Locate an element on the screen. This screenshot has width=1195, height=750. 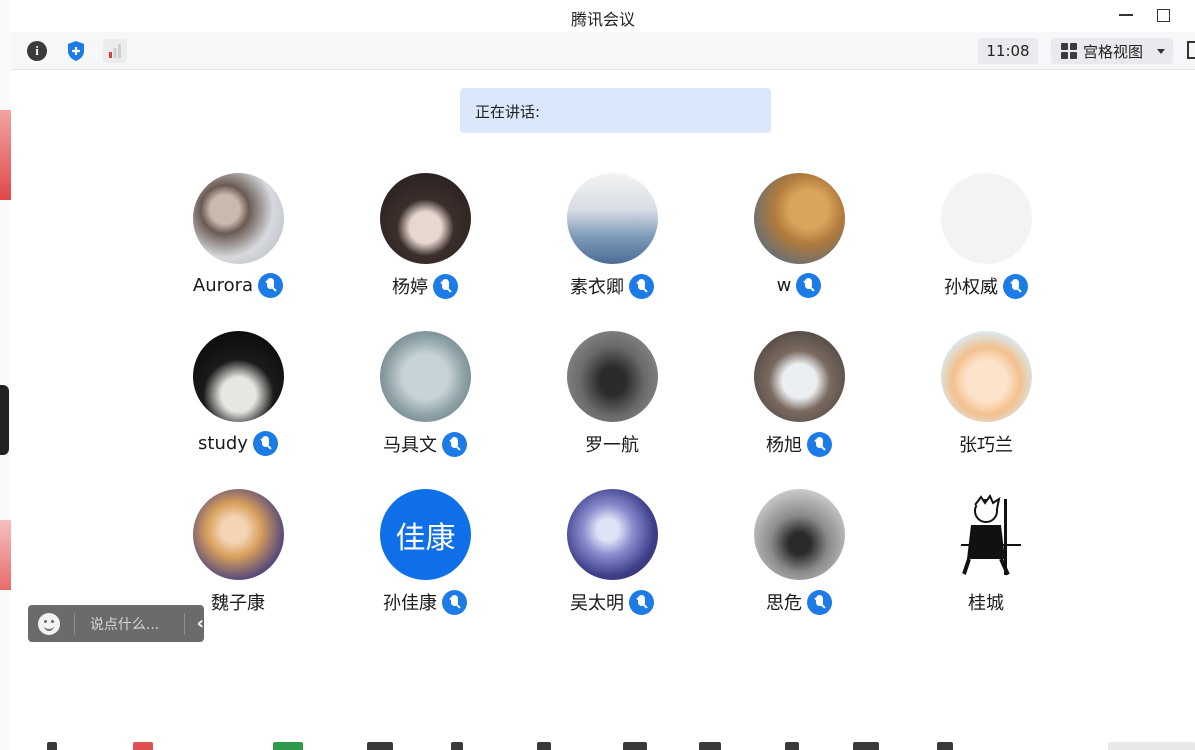
window-title: 腾讯会议 is located at coordinates (602, 19).